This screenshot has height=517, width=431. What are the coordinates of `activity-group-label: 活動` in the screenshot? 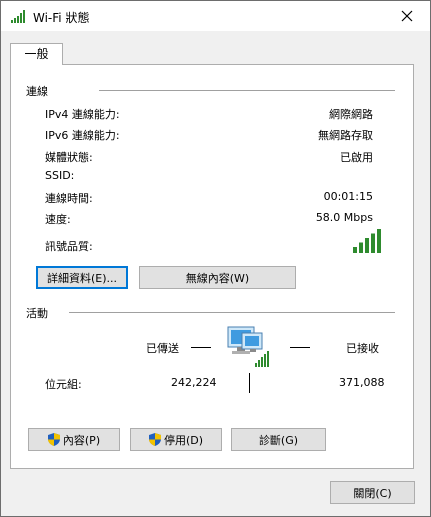 It's located at (37, 313).